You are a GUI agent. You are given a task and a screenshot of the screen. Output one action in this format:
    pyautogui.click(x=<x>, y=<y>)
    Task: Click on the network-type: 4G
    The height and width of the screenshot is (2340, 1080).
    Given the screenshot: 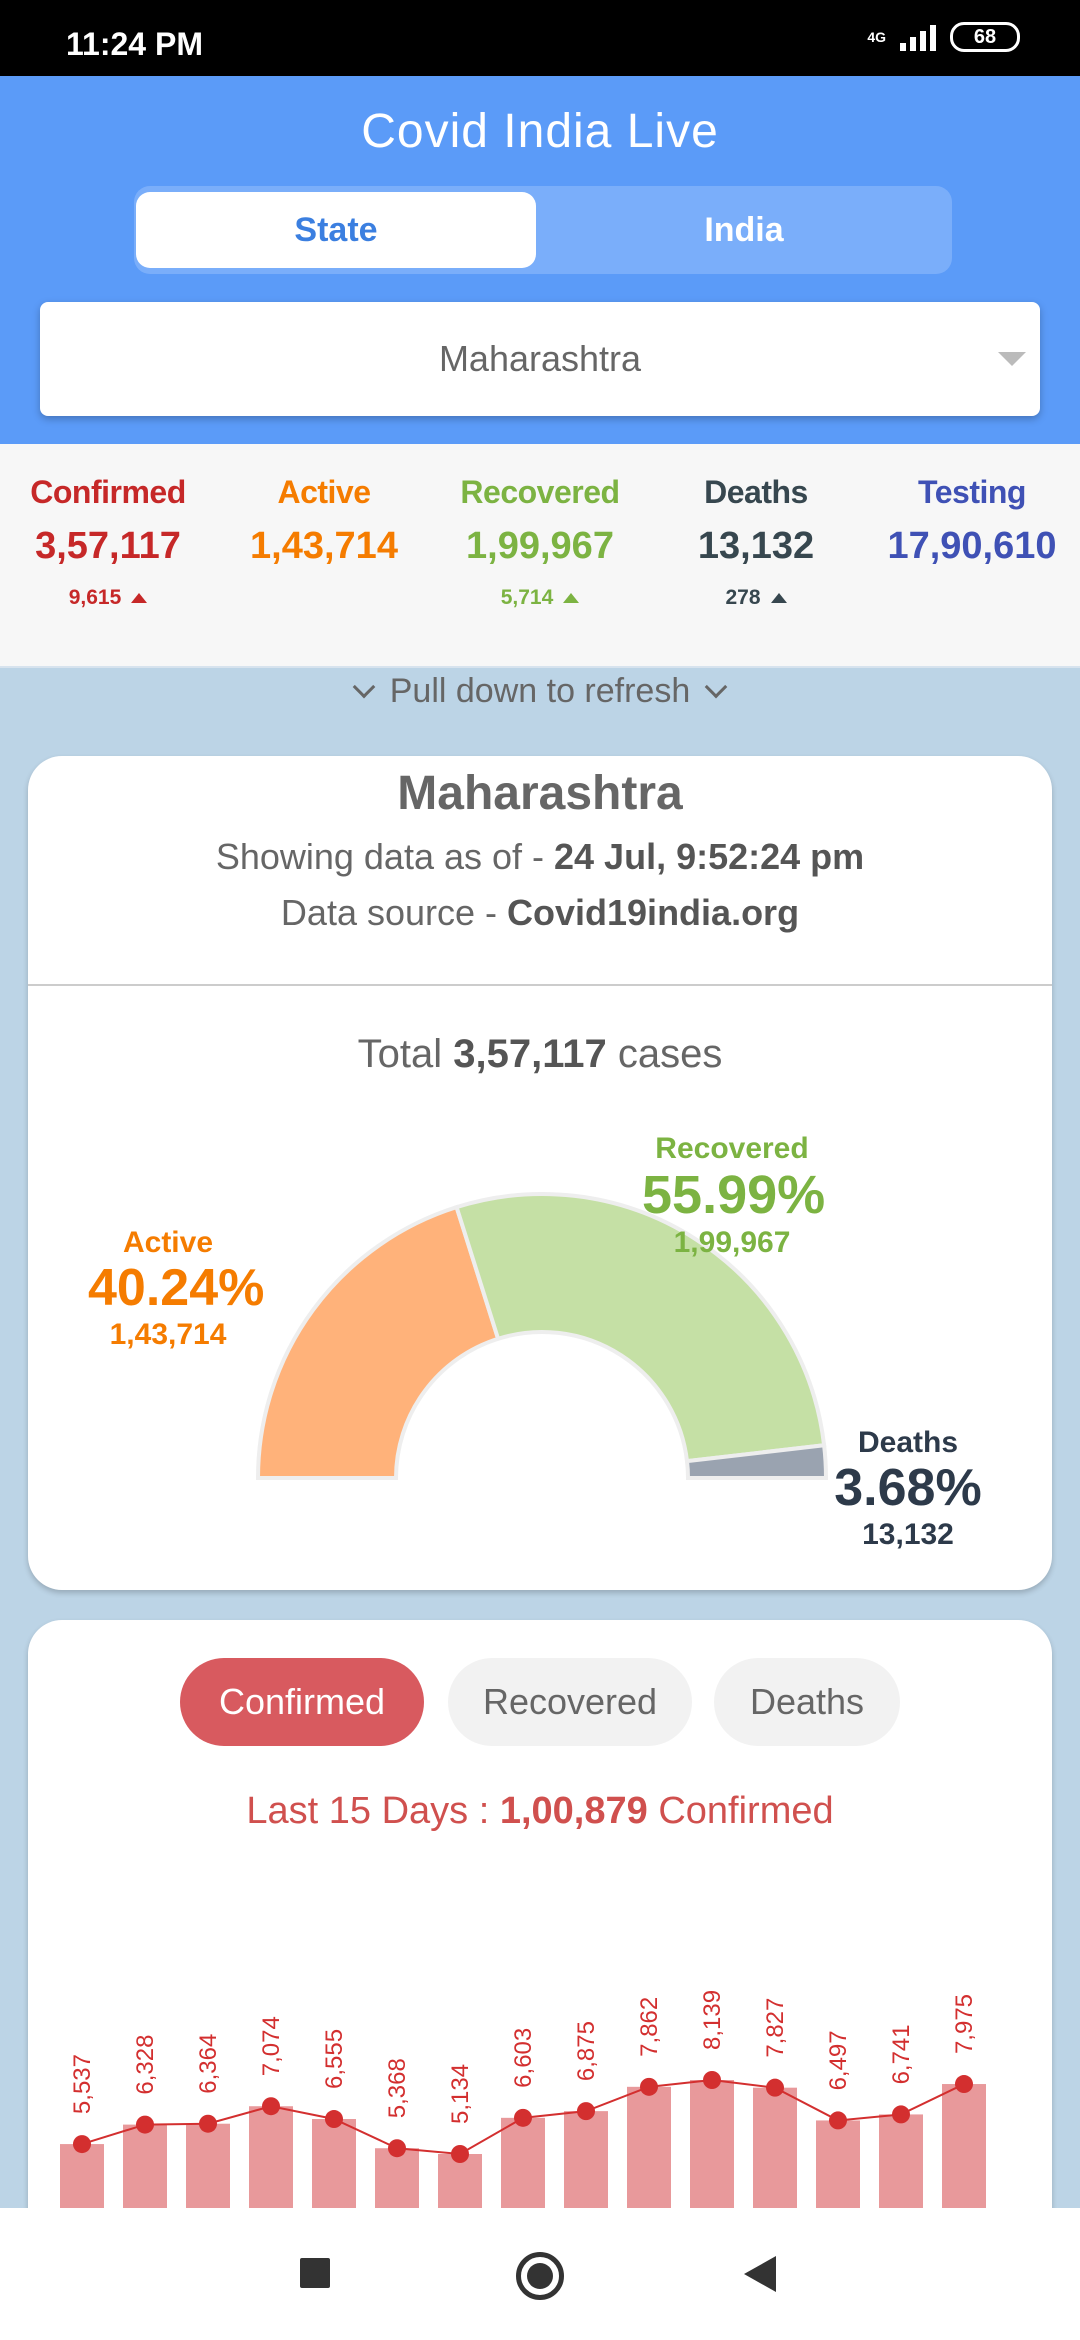 What is the action you would take?
    pyautogui.click(x=876, y=37)
    